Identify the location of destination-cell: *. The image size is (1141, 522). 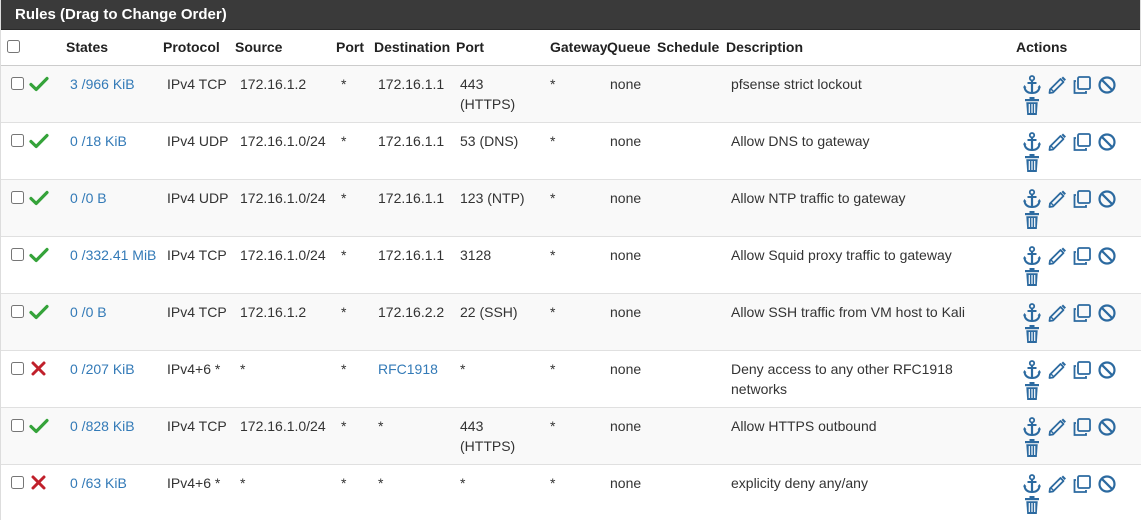
(381, 483).